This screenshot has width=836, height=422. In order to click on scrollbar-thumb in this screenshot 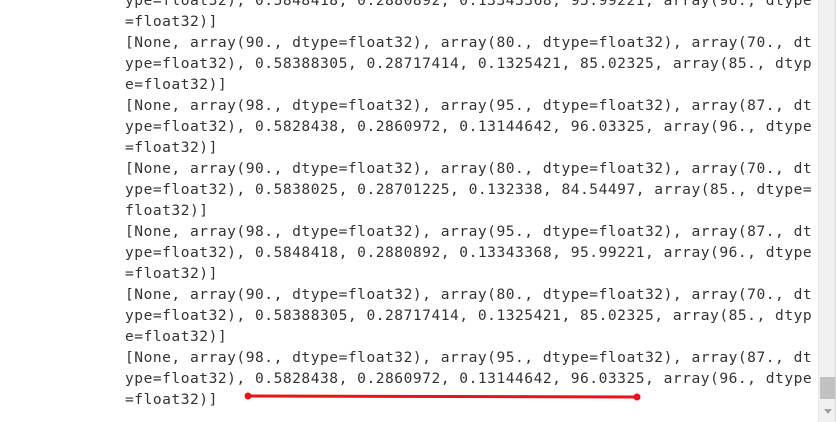, I will do `click(827, 388)`.